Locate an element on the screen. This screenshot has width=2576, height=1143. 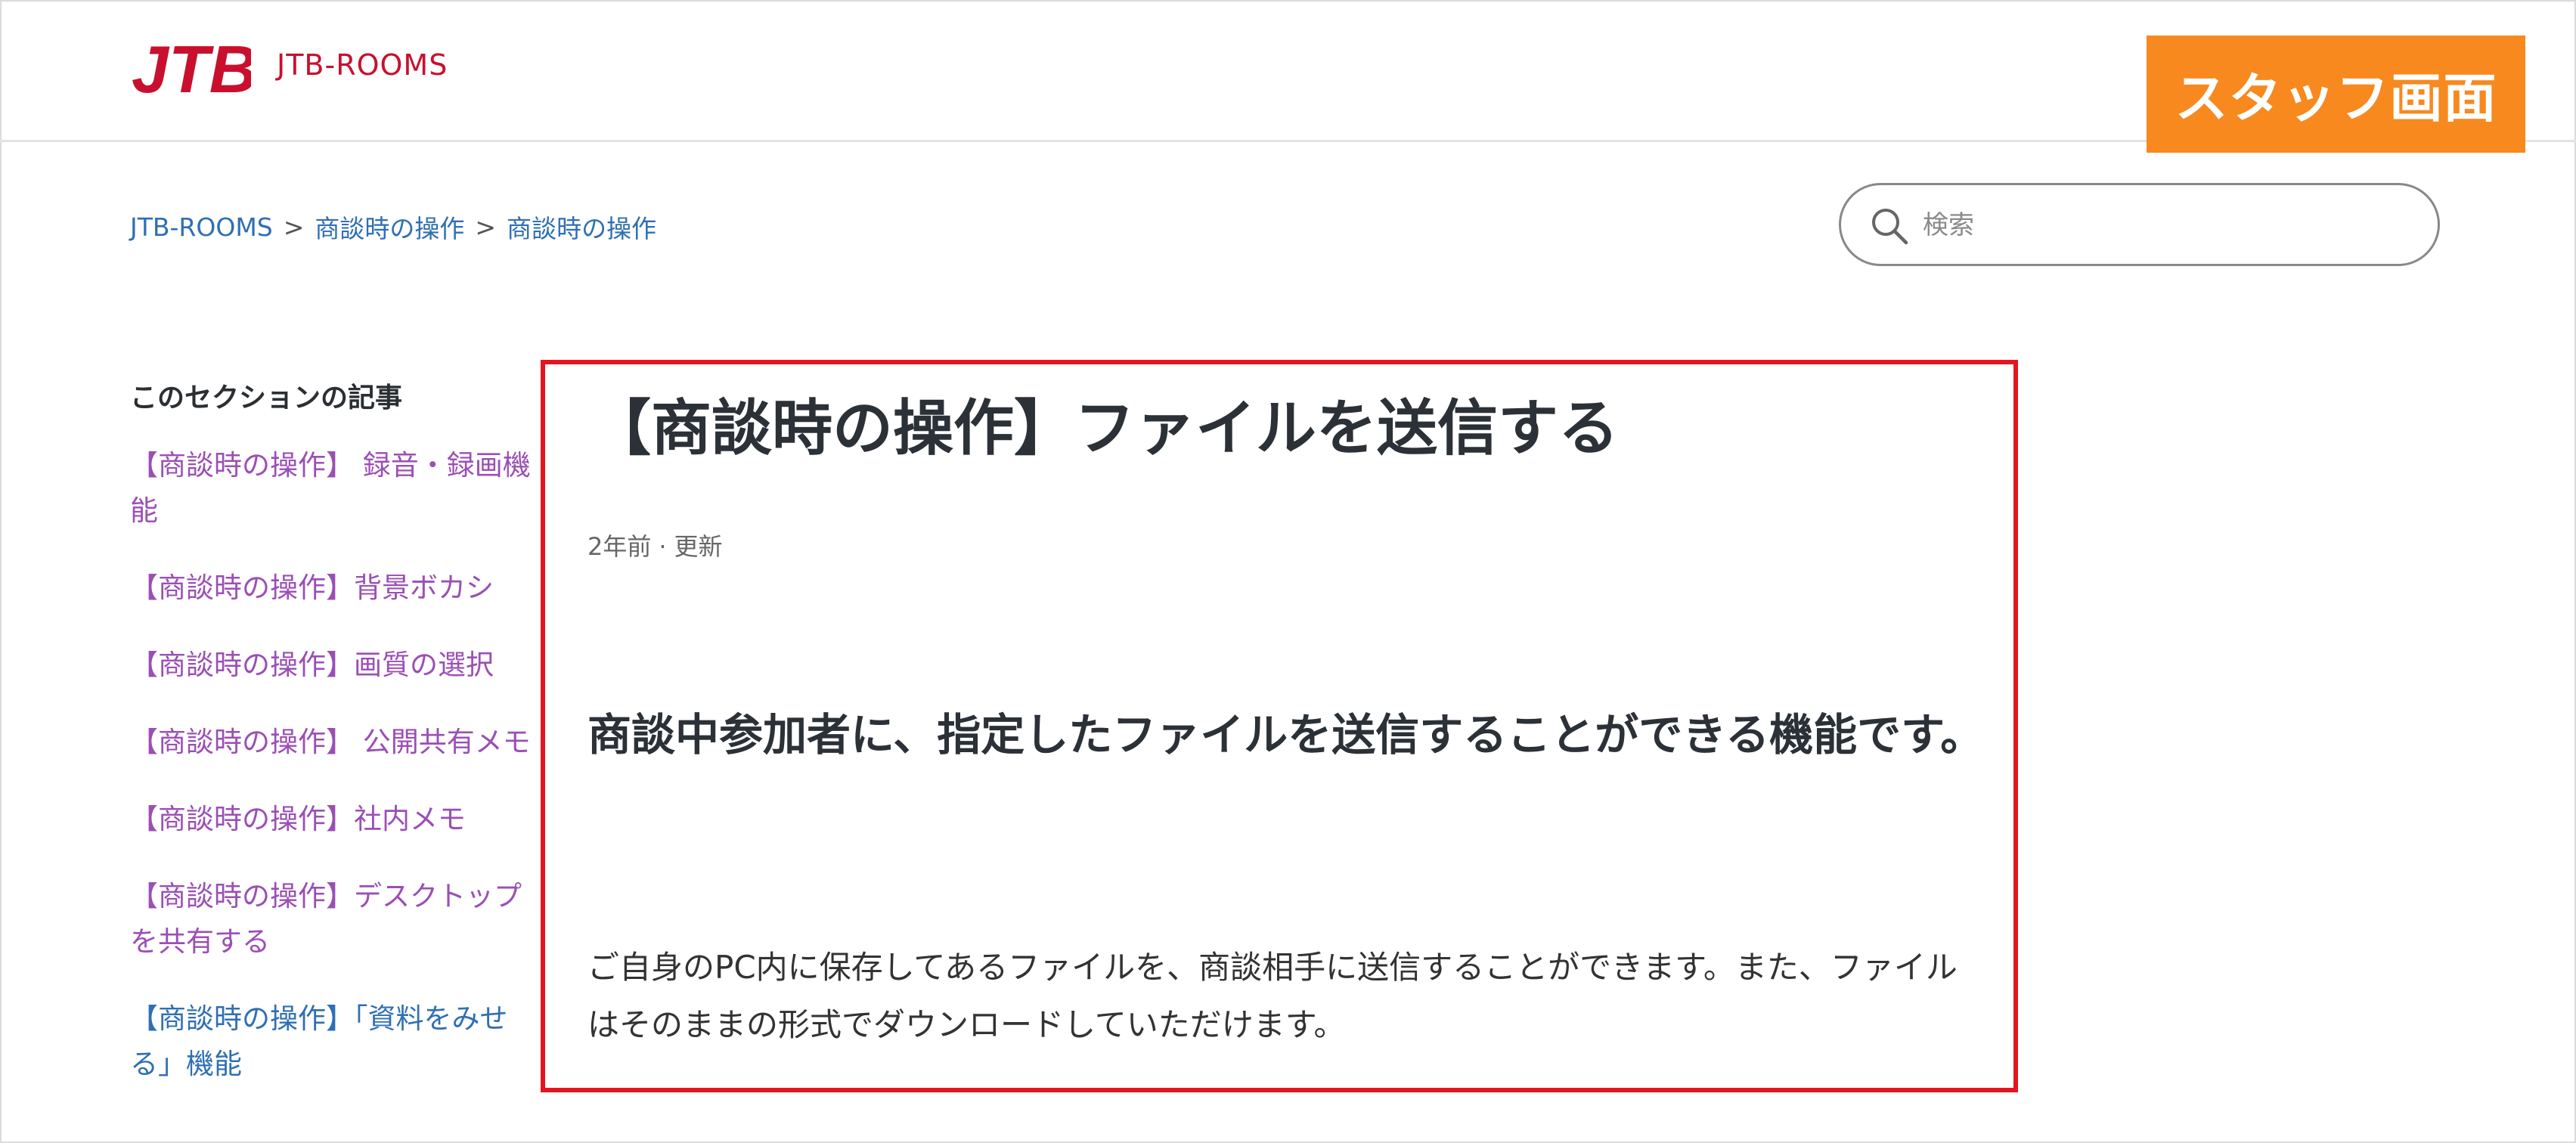
sidebar-article-show-materials: 【商談時の操作】「資料をみせる」機能 is located at coordinates (334, 1041).